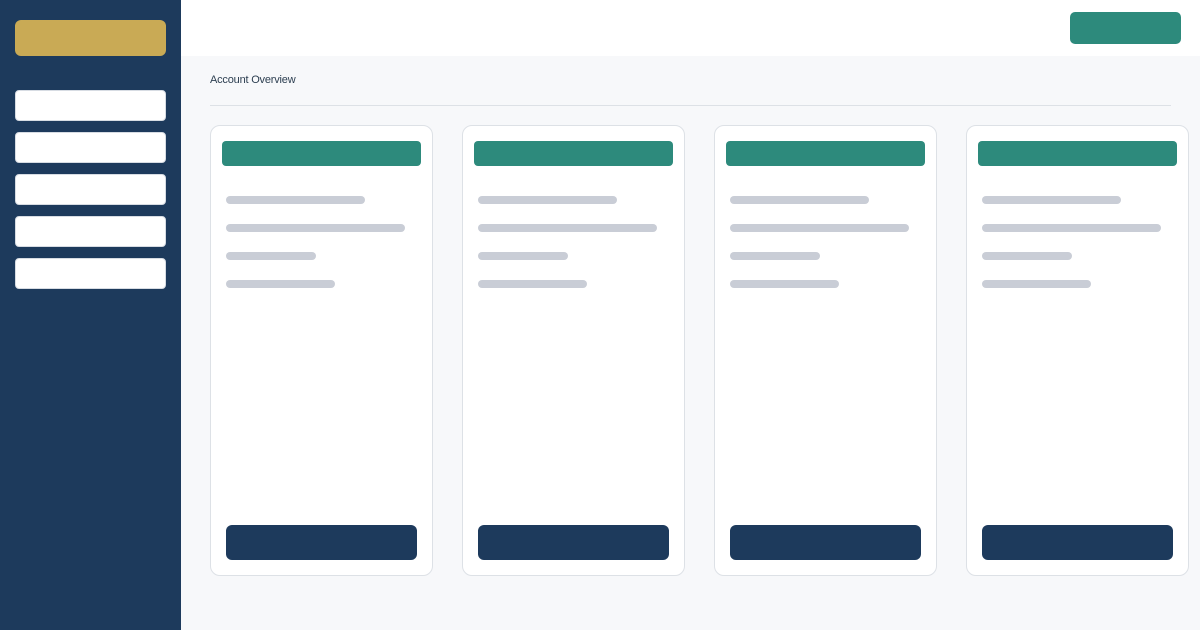 The width and height of the screenshot is (1200, 630). What do you see at coordinates (253, 80) in the screenshot?
I see `page-title: Account Overview` at bounding box center [253, 80].